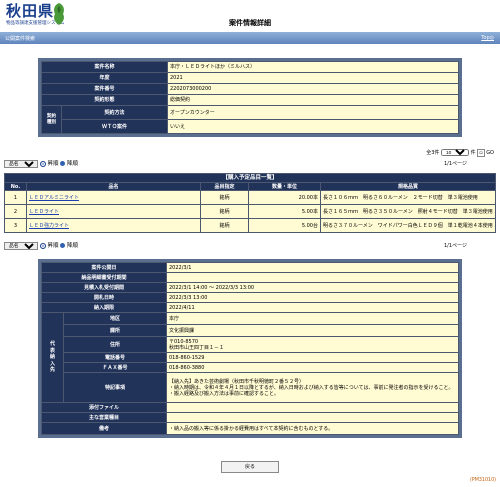 Image resolution: width=500 pixels, height=487 pixels. What do you see at coordinates (104, 417) in the screenshot?
I see `business-type-label: 主な営業種目` at bounding box center [104, 417].